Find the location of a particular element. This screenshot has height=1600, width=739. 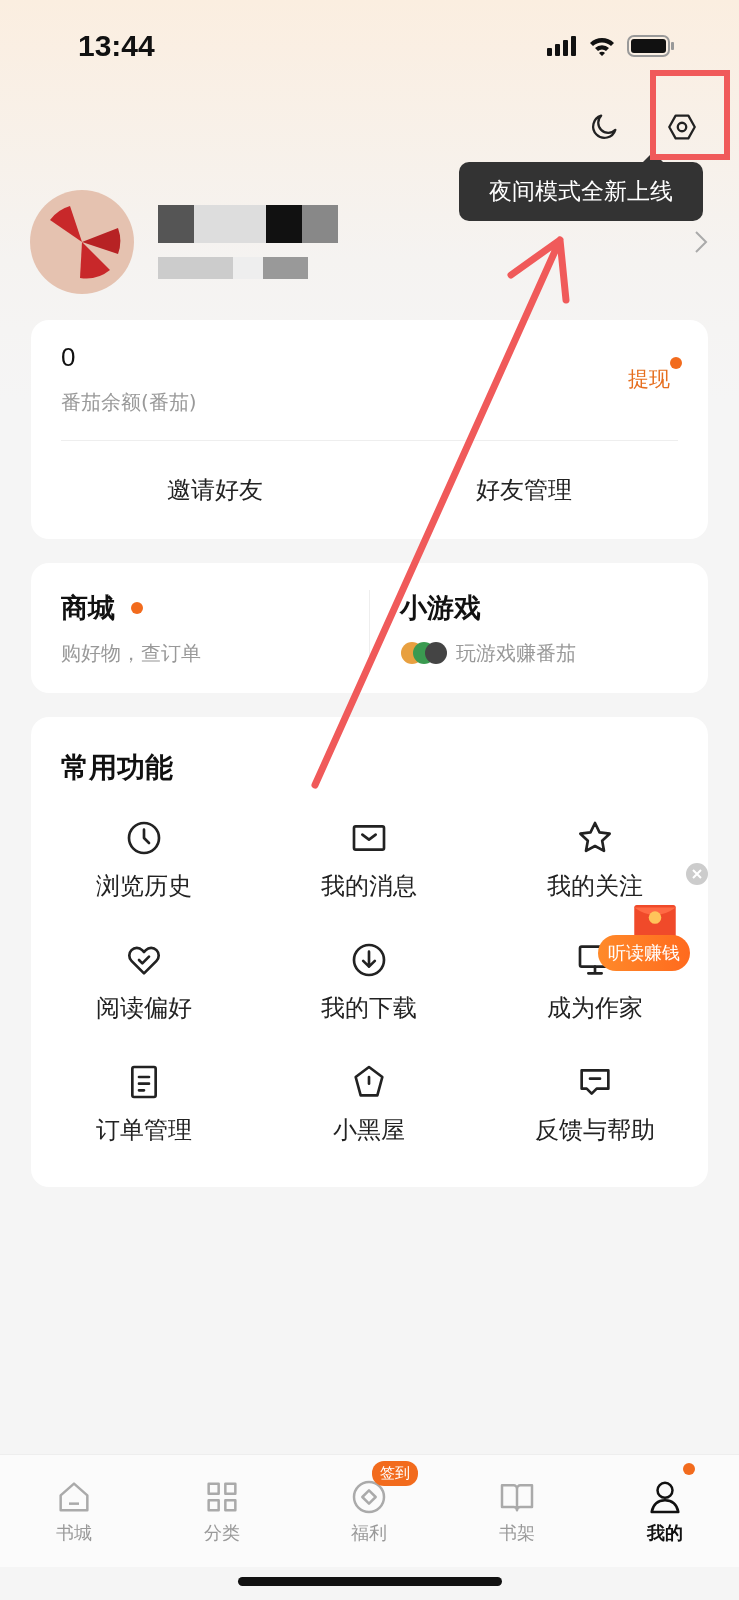

status-time: 13:44 is located at coordinates (116, 46).